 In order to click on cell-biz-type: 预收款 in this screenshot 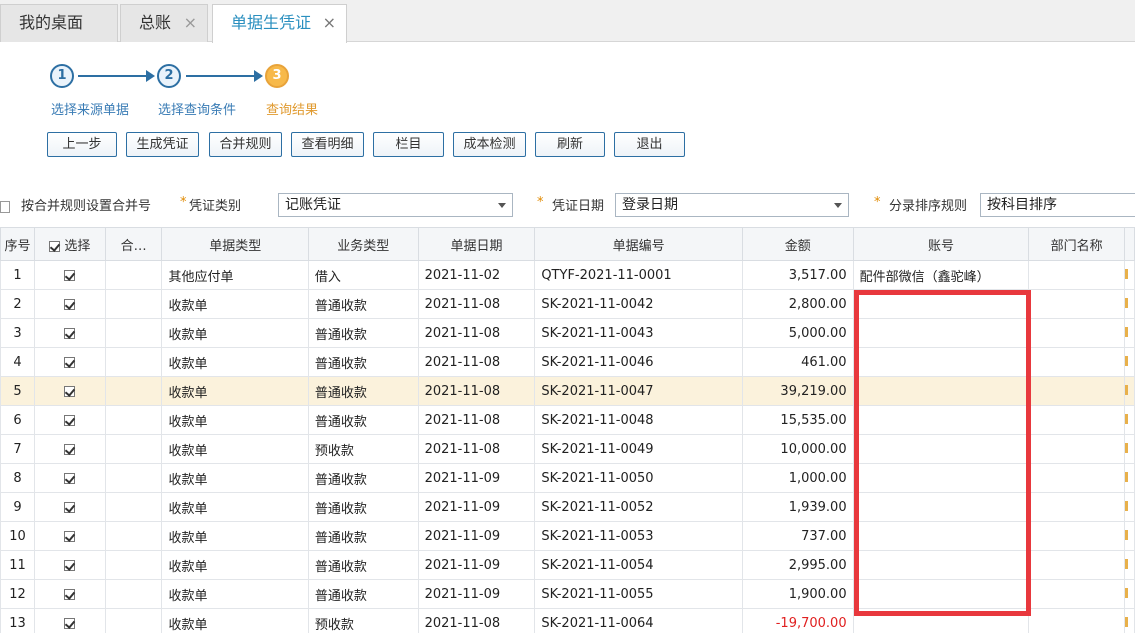, I will do `click(363, 620)`.